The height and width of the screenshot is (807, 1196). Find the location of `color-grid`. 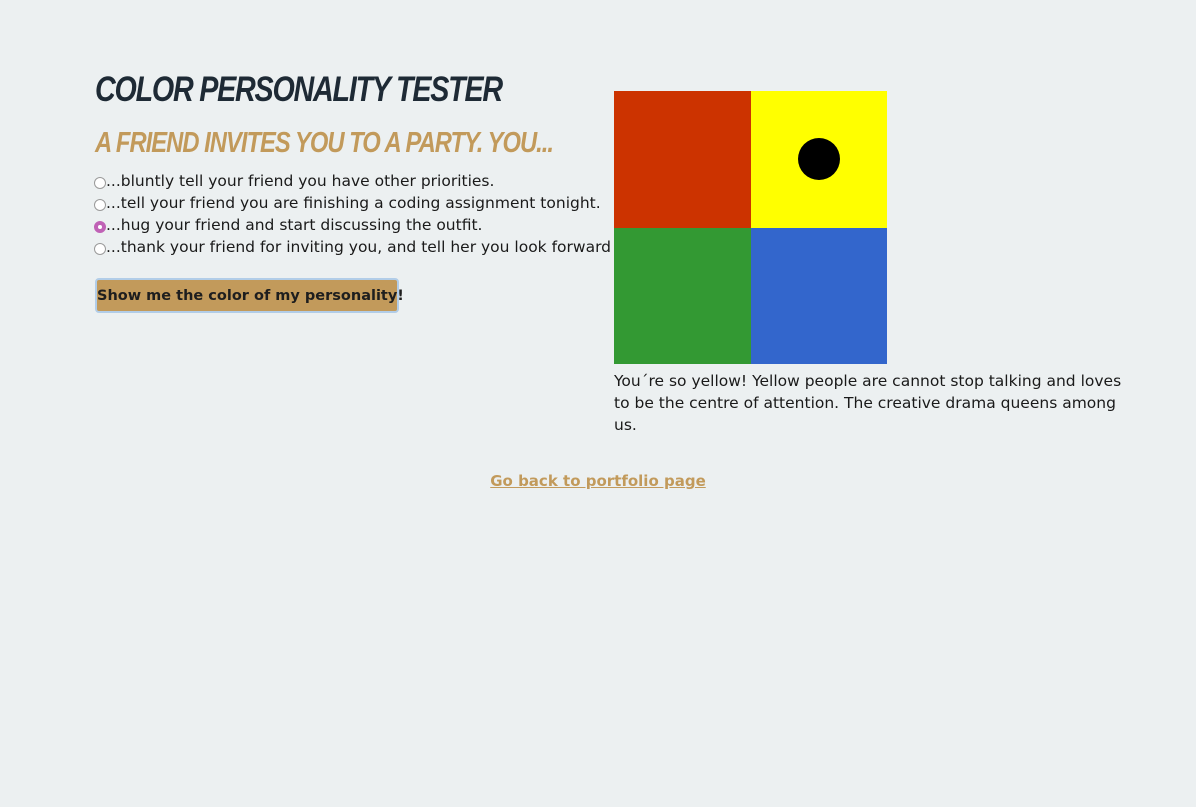

color-grid is located at coordinates (750, 227).